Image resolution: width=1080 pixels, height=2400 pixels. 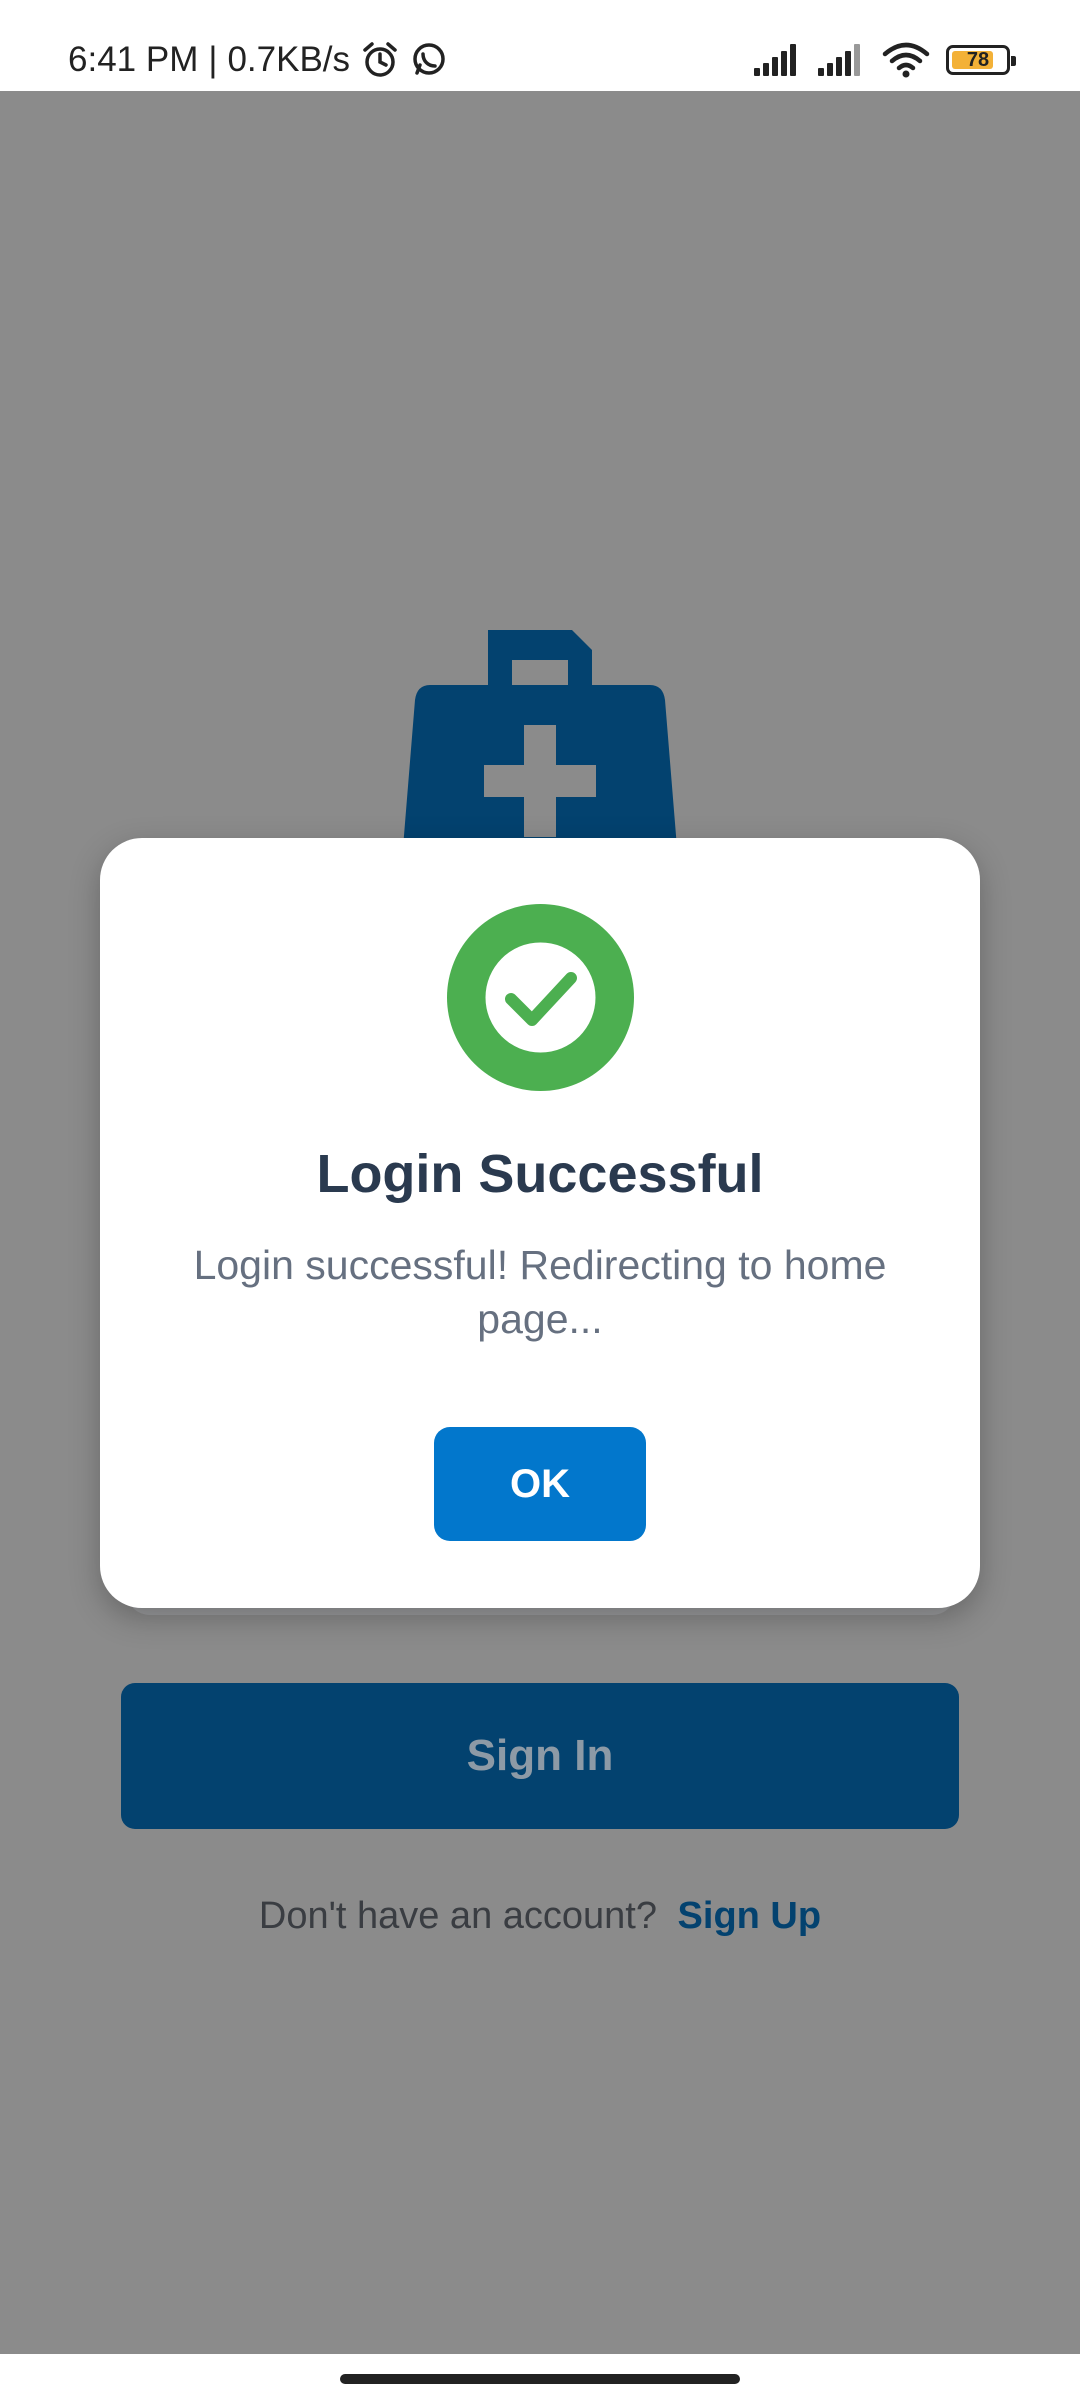 I want to click on status-right: 78, so click(x=885, y=60).